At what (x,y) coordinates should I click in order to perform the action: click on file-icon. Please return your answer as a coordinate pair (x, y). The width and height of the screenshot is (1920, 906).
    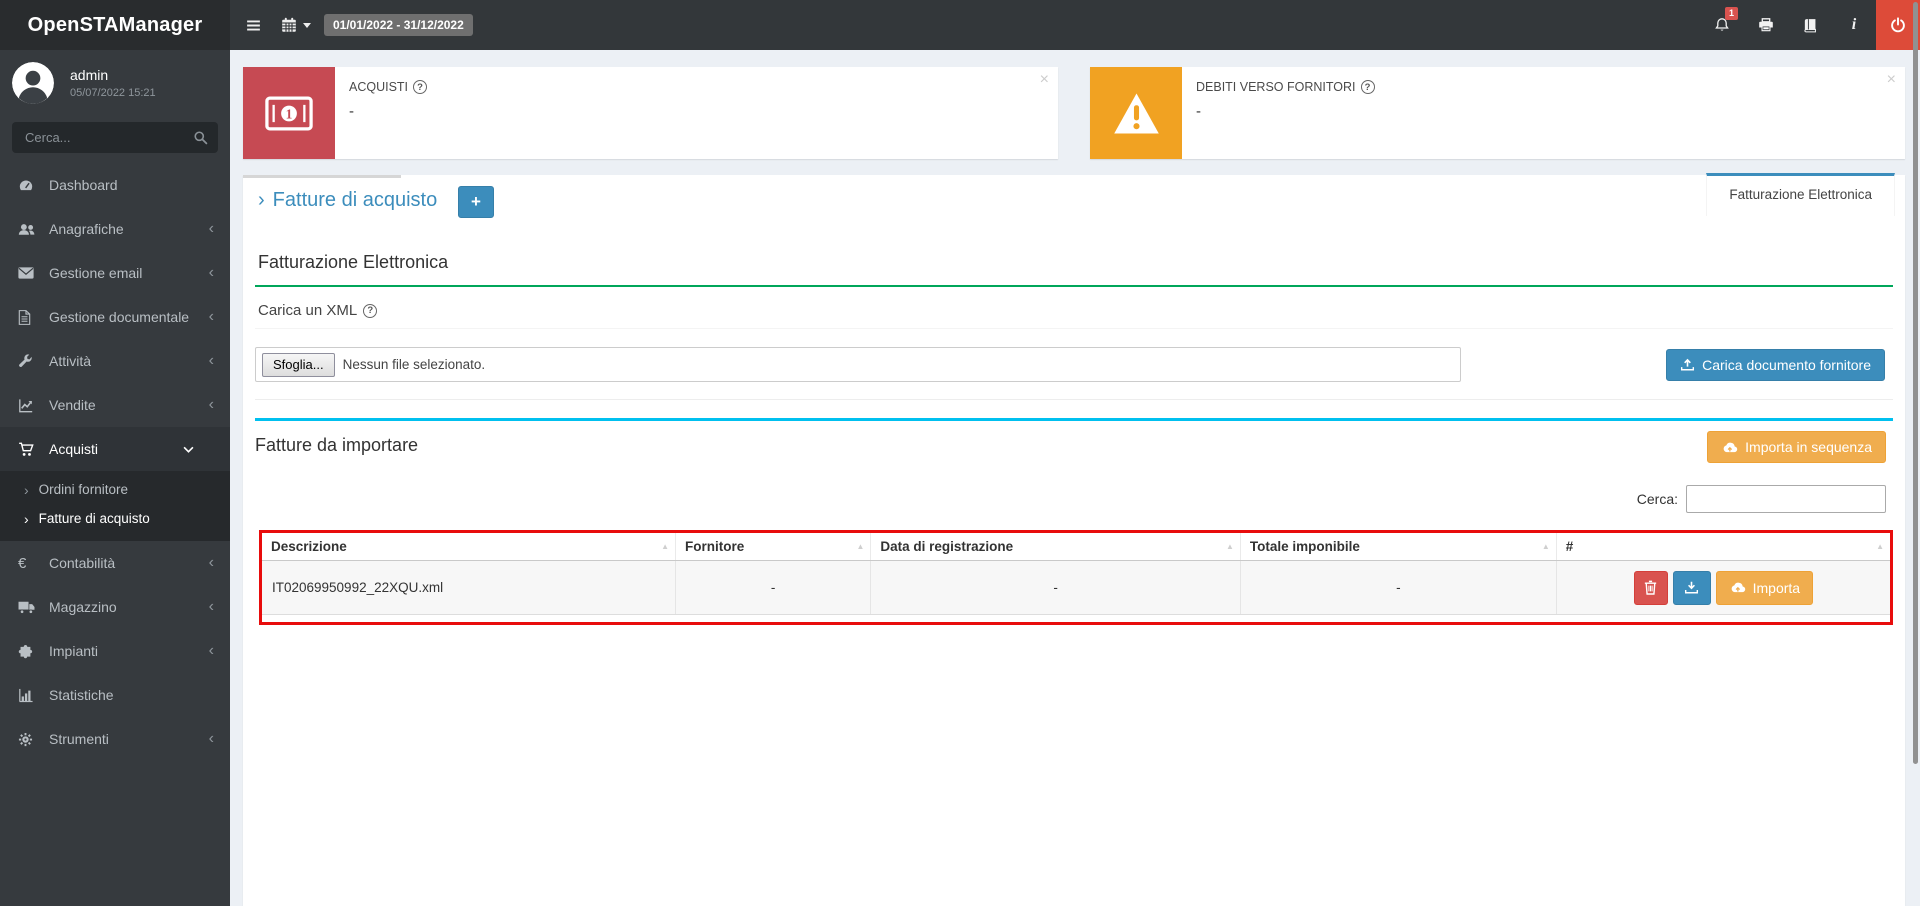
    Looking at the image, I should click on (30, 317).